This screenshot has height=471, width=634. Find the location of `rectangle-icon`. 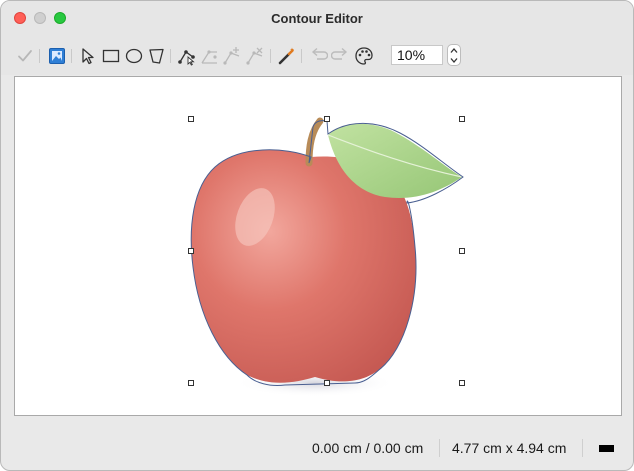

rectangle-icon is located at coordinates (111, 56).